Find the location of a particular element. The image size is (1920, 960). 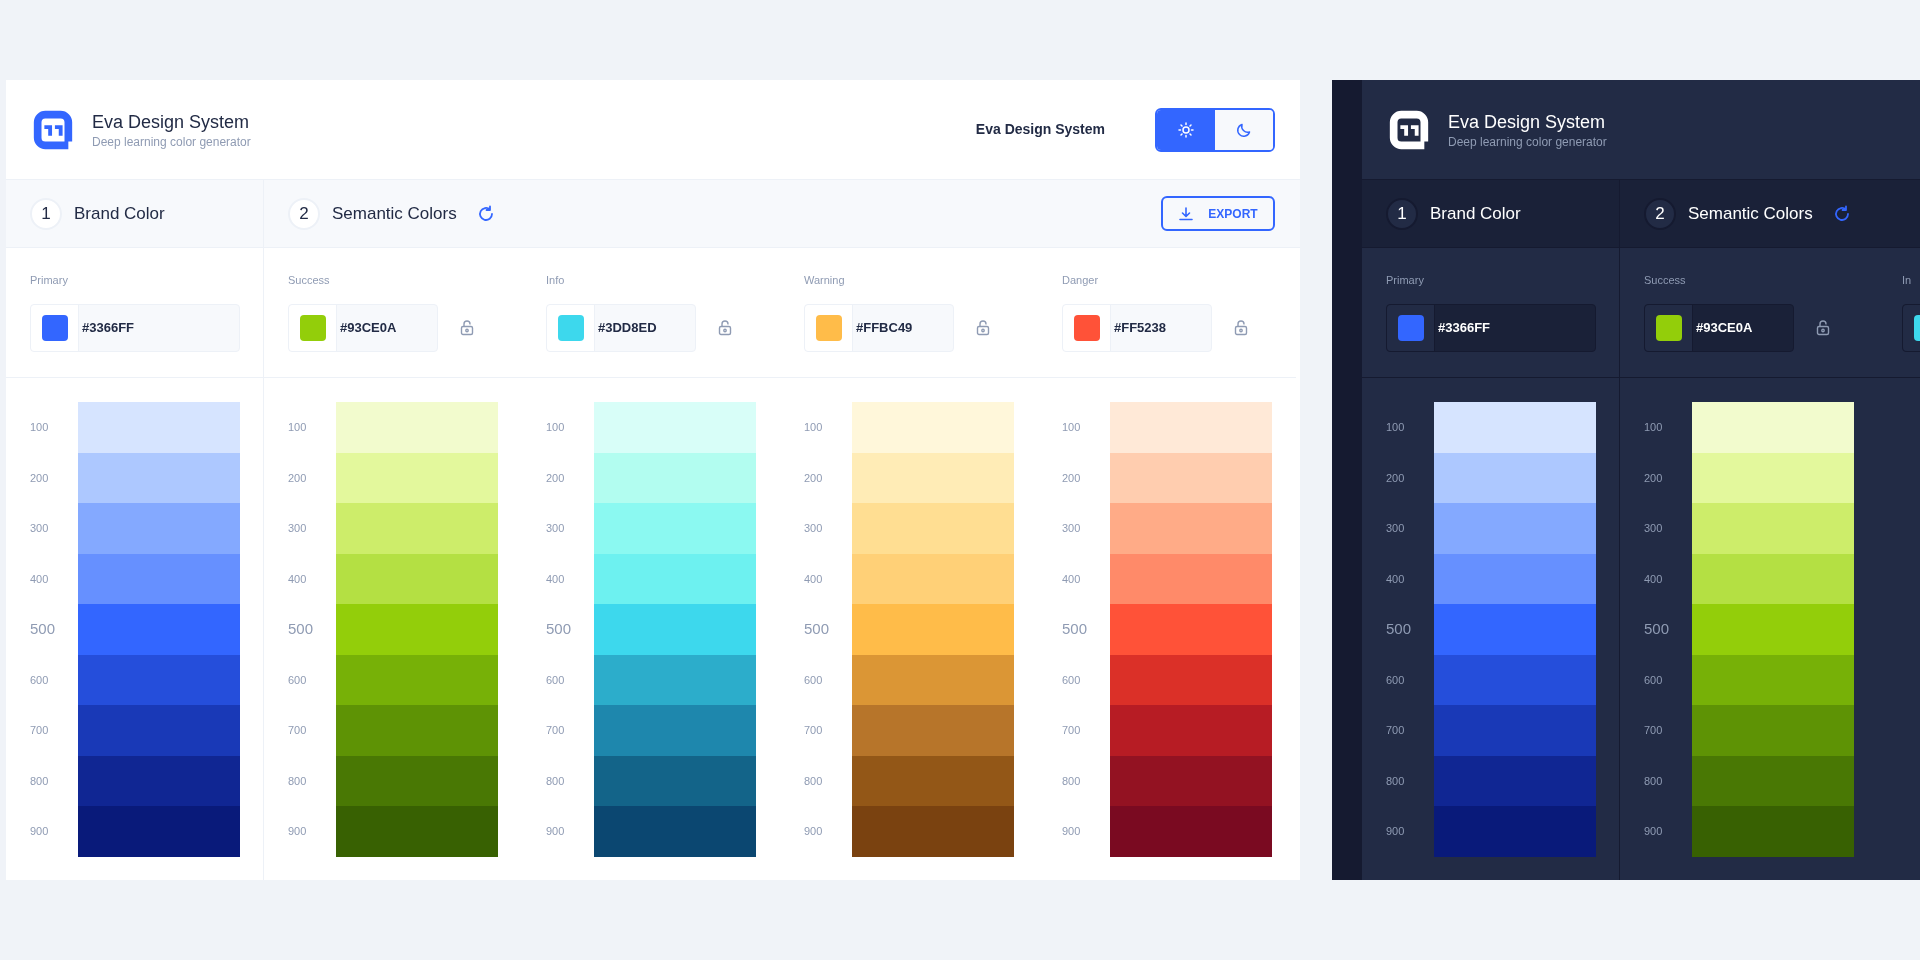

hex-input-field: #FFBC49 is located at coordinates (879, 328).